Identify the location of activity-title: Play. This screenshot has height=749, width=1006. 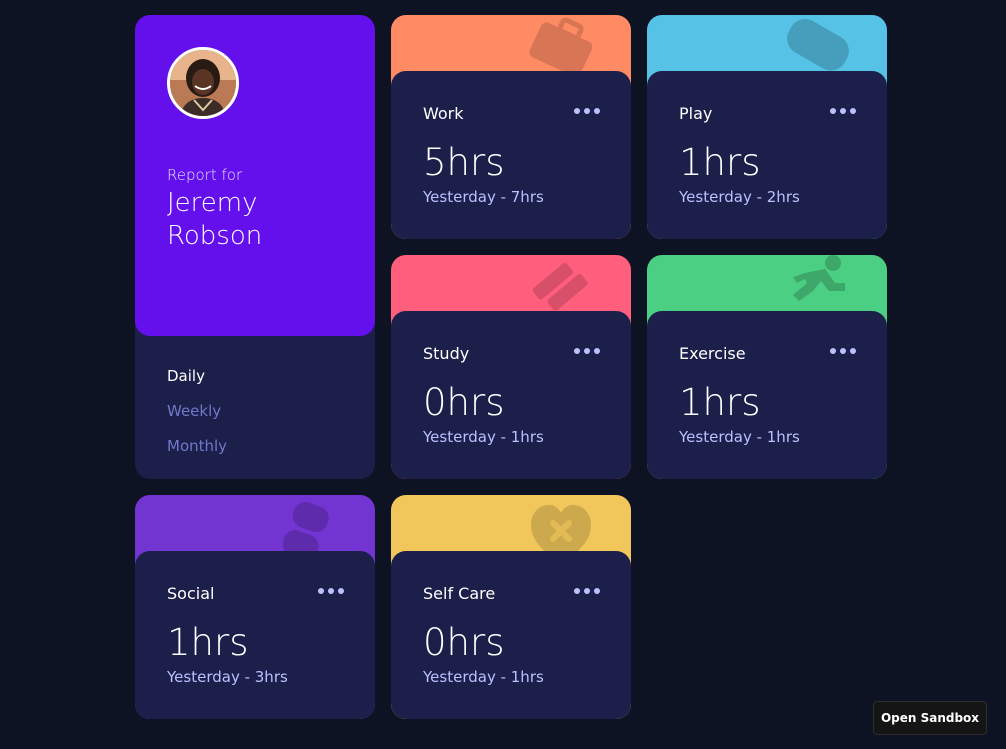
(696, 113).